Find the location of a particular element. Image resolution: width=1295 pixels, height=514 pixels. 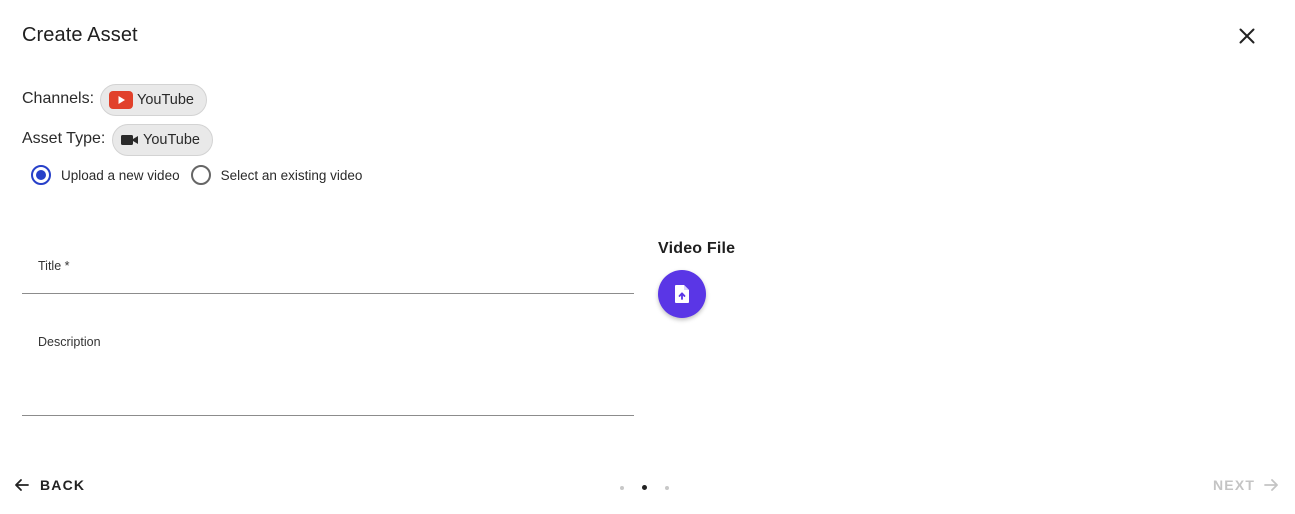

asset-type-chip-youtube: YouTube is located at coordinates (162, 140).